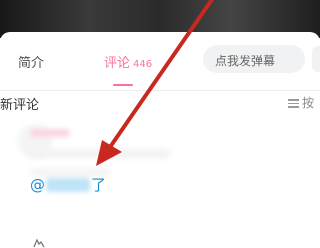 This screenshot has width=320, height=248. What do you see at coordinates (293, 103) in the screenshot?
I see `menu-lines-icon` at bounding box center [293, 103].